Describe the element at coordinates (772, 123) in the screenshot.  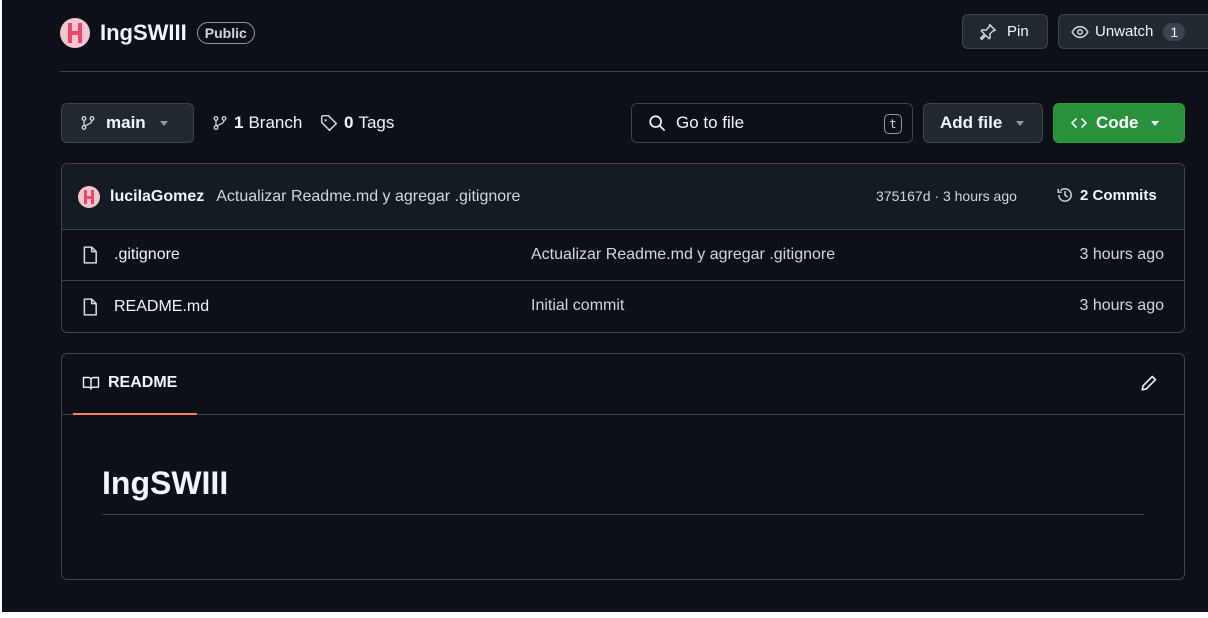
I see `go-to-file-input: Go to file t` at that location.